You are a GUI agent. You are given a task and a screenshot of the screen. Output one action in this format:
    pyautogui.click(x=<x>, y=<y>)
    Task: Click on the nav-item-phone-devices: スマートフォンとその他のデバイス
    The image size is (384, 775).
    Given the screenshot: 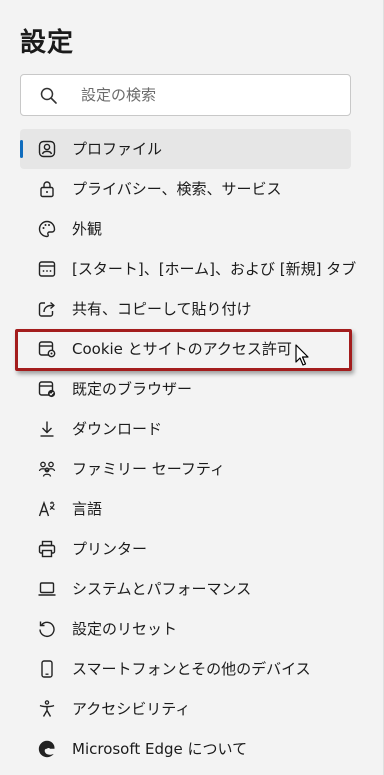 What is the action you would take?
    pyautogui.click(x=185, y=669)
    